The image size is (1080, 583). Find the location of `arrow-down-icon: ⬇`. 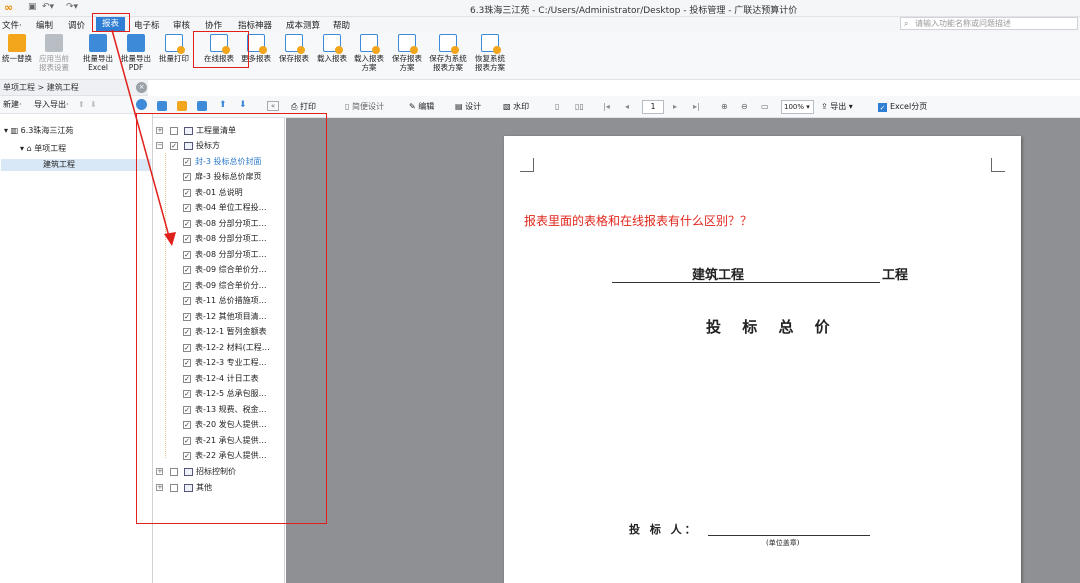

arrow-down-icon: ⬇ is located at coordinates (243, 105).